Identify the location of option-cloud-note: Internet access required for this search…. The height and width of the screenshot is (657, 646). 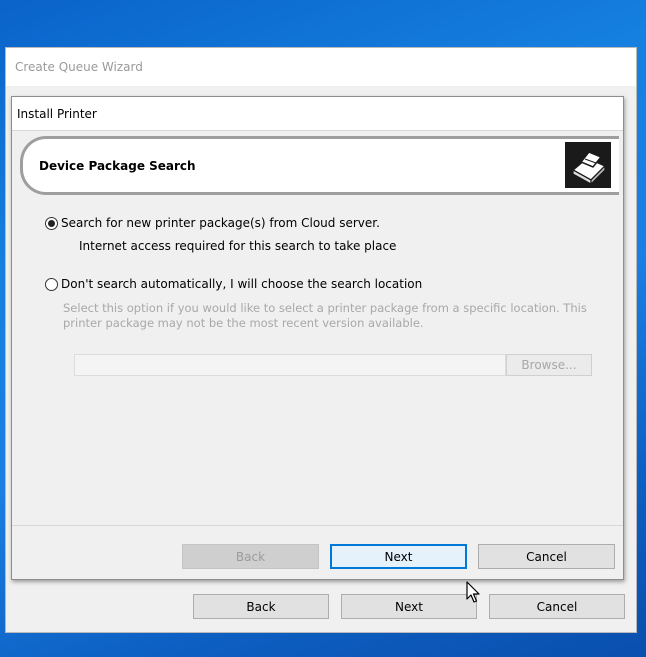
(238, 246).